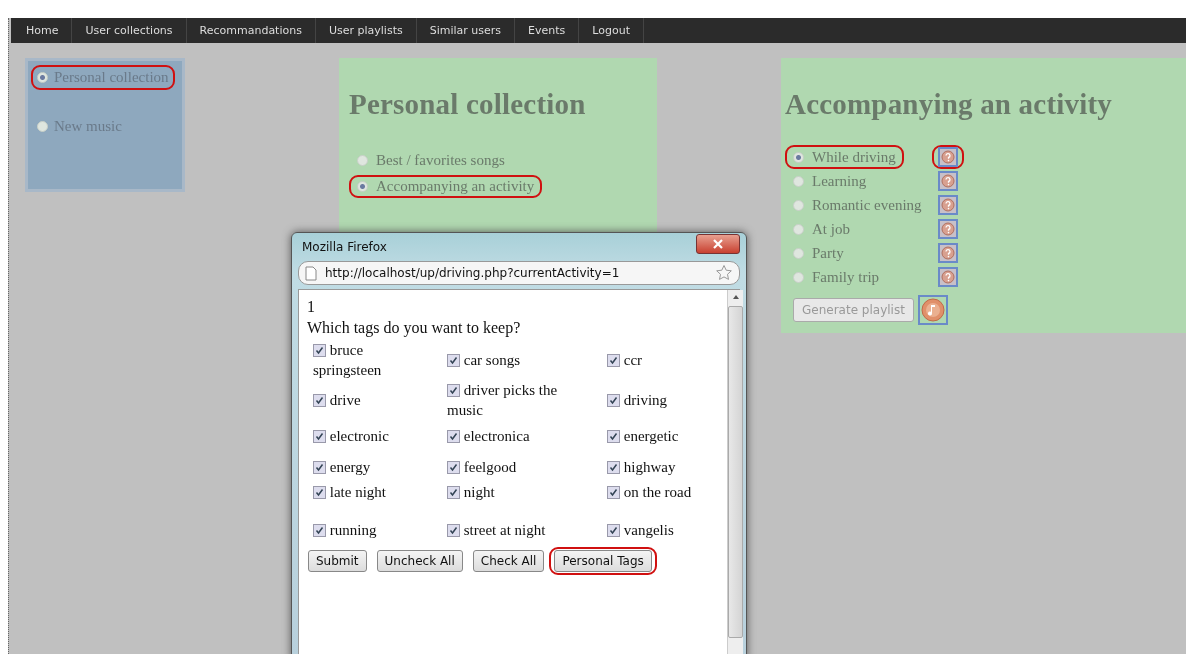 Image resolution: width=1186 pixels, height=654 pixels. What do you see at coordinates (355, 360) in the screenshot?
I see `tag-checkbox: bruce springsteen` at bounding box center [355, 360].